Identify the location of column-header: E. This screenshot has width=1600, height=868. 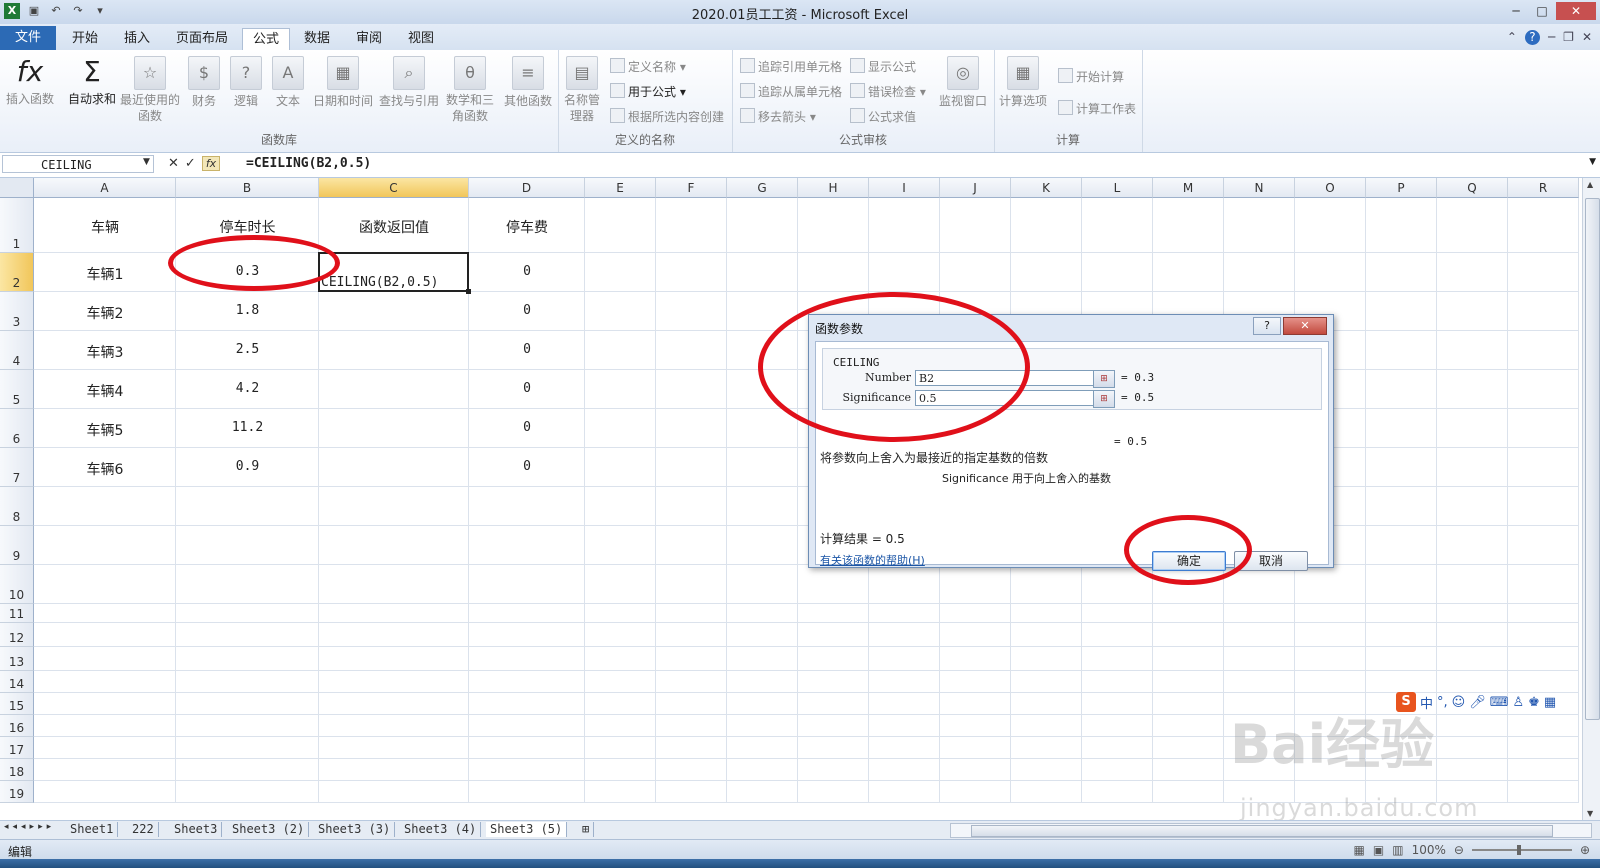
(620, 188).